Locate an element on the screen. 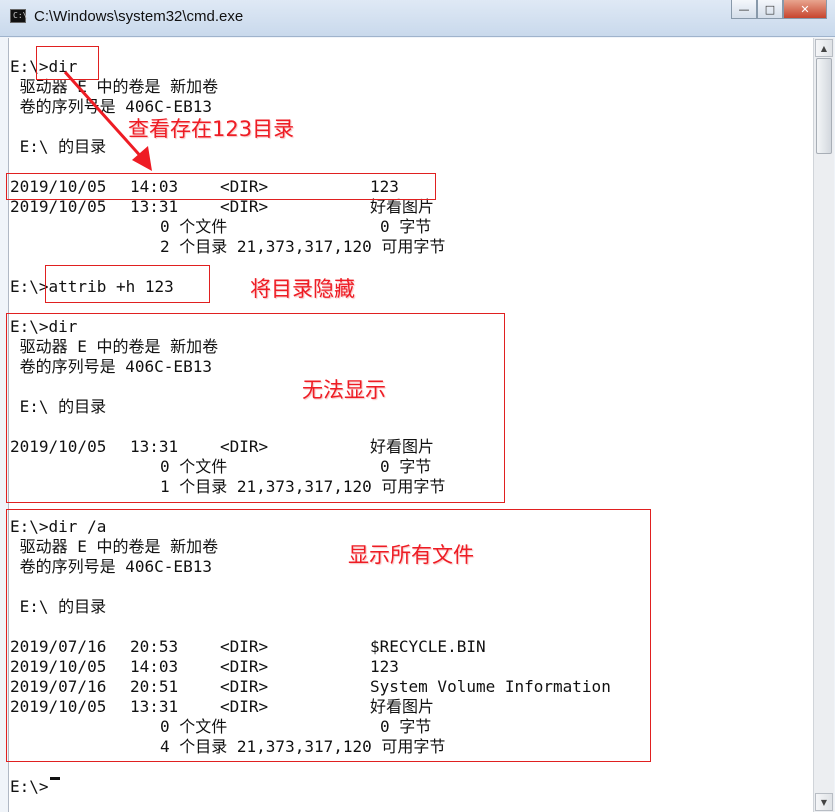  annotation-show-all: 显示所有文件 is located at coordinates (411, 555).